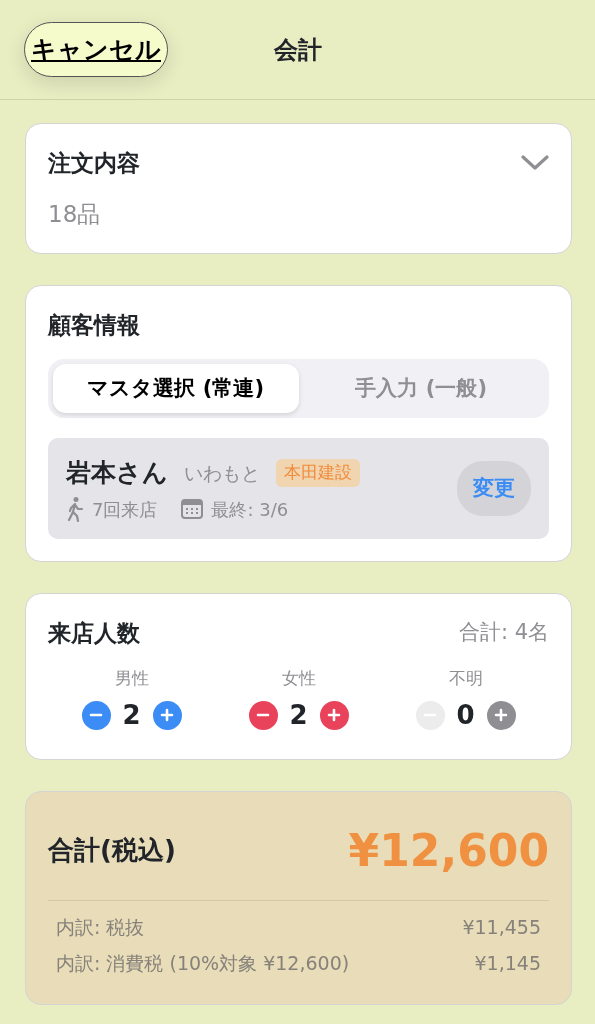 The height and width of the screenshot is (1024, 595). I want to click on last-visit: 最終: 3/6, so click(250, 509).